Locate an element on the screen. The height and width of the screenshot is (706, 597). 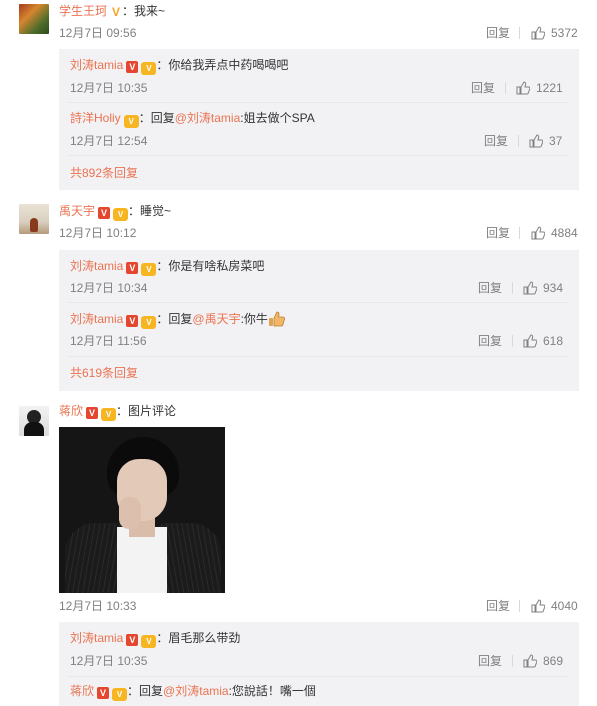
reply-time: 12月7日 12:54 is located at coordinates (109, 141).